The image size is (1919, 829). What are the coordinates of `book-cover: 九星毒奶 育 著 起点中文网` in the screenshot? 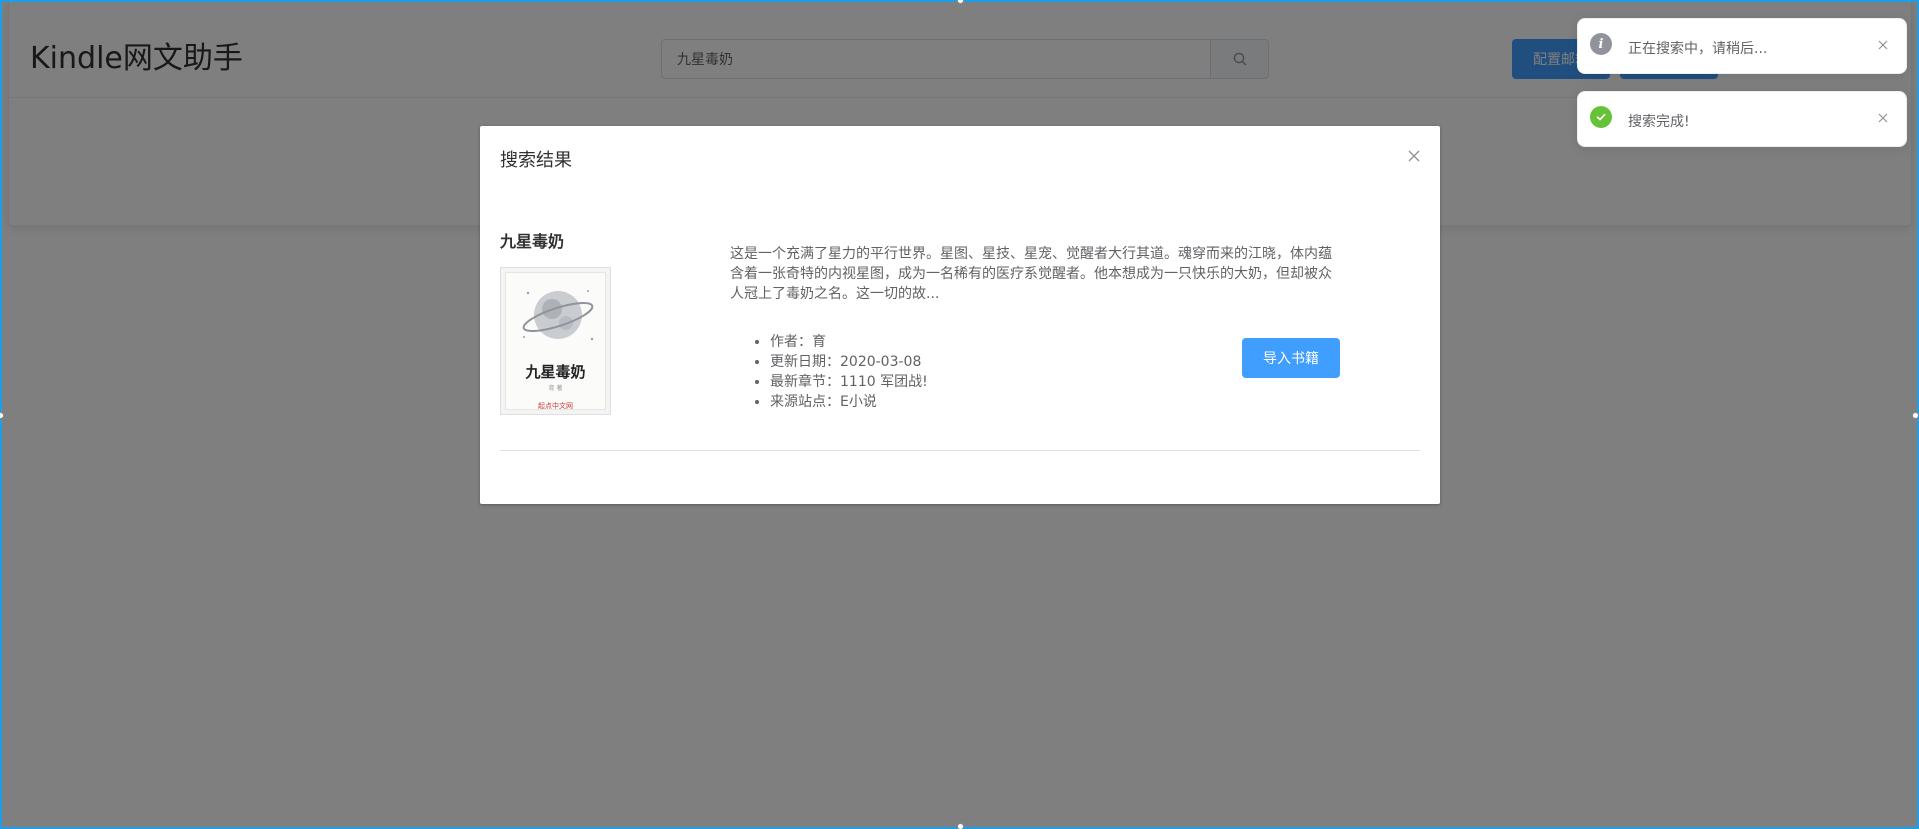 It's located at (555, 341).